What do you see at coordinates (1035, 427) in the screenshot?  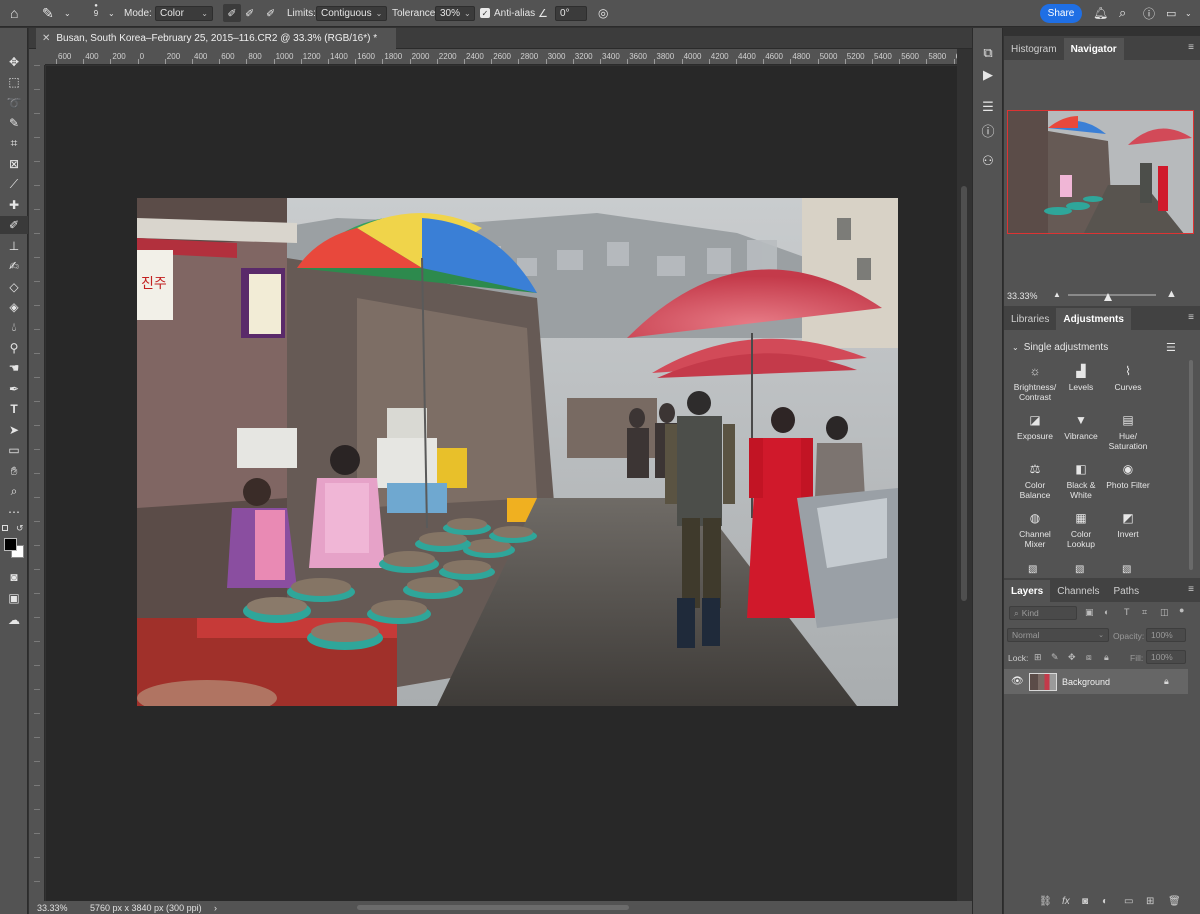 I see `adjustment-exposure: ◪ Exposure` at bounding box center [1035, 427].